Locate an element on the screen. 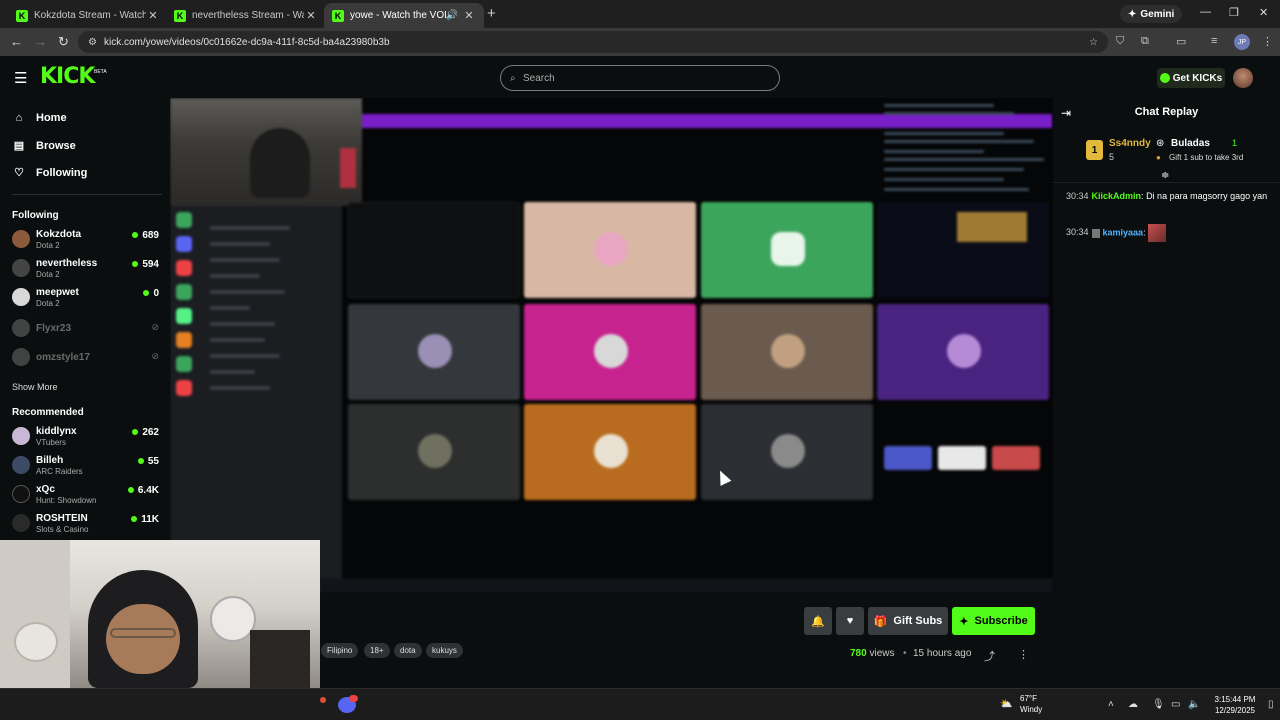  message-user: kamiyaaa is located at coordinates (1123, 232).